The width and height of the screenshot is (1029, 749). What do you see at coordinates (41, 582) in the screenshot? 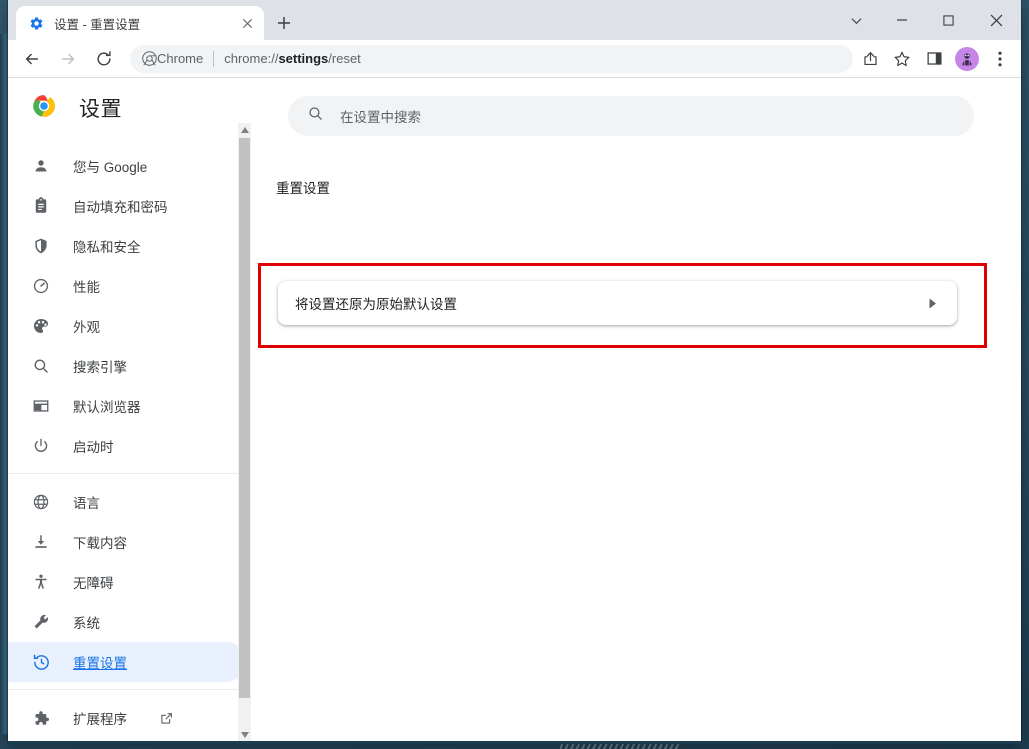
I see `accessibility-icon` at bounding box center [41, 582].